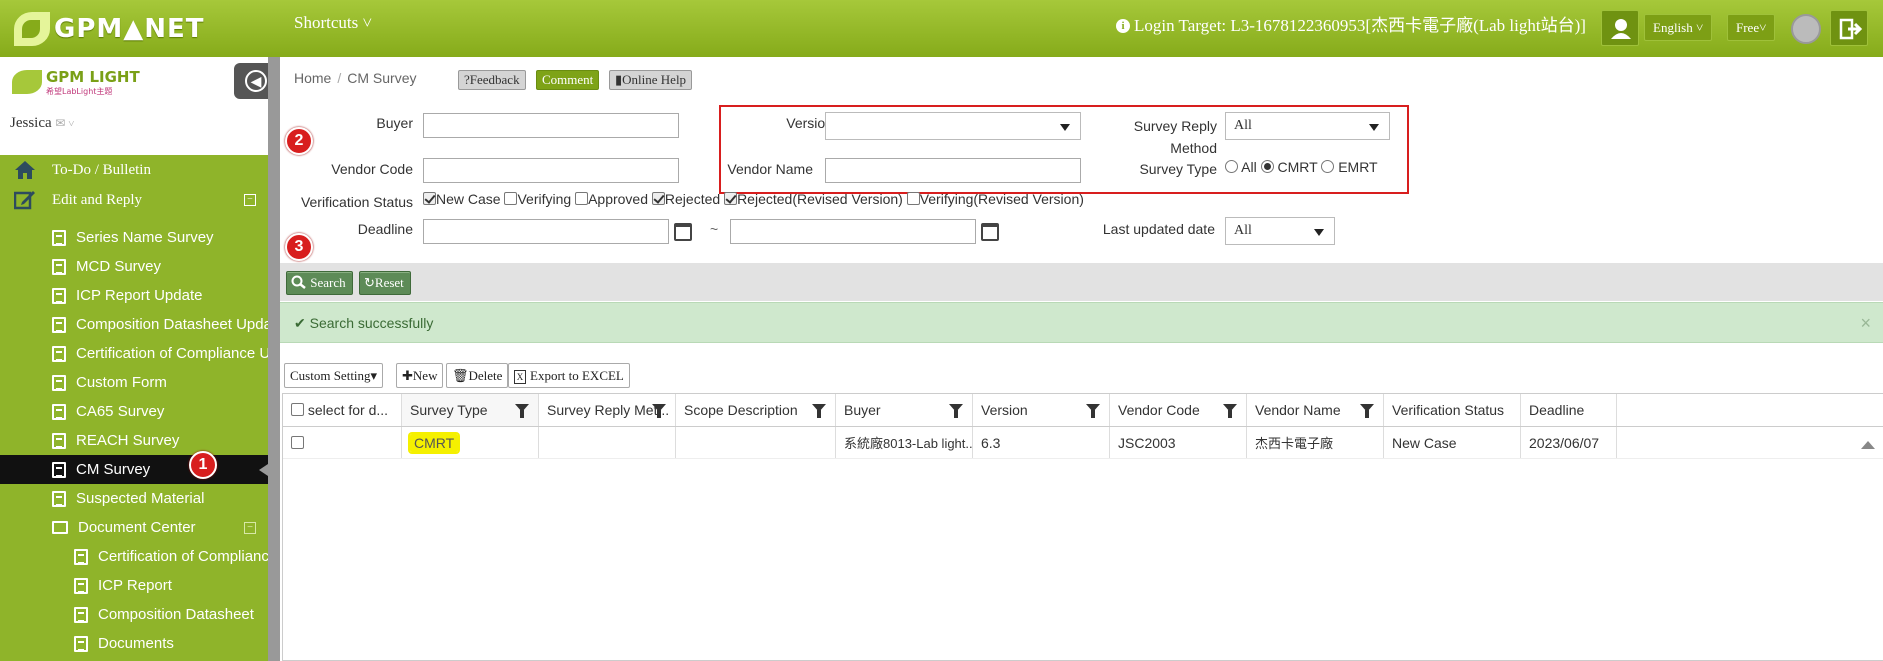 The width and height of the screenshot is (1883, 661). What do you see at coordinates (274, 359) in the screenshot?
I see `sidebar-splitter` at bounding box center [274, 359].